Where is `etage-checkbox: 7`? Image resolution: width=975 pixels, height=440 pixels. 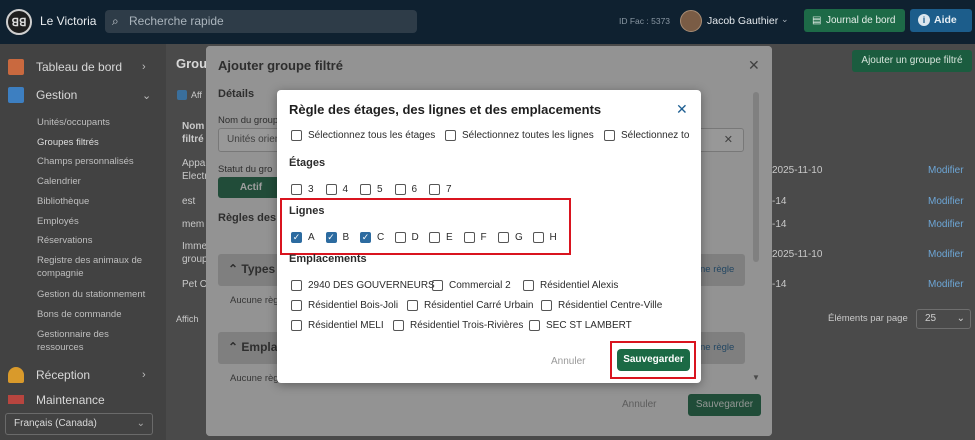 etage-checkbox: 7 is located at coordinates (440, 189).